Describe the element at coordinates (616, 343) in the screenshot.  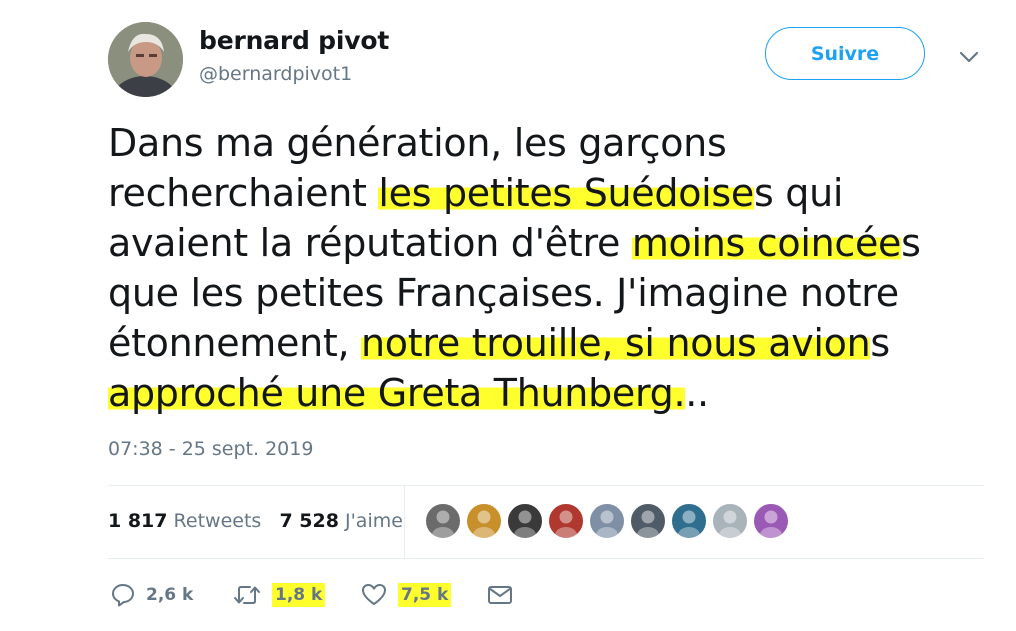
I see `highlighted-text: notre trouille, si nous avion` at that location.